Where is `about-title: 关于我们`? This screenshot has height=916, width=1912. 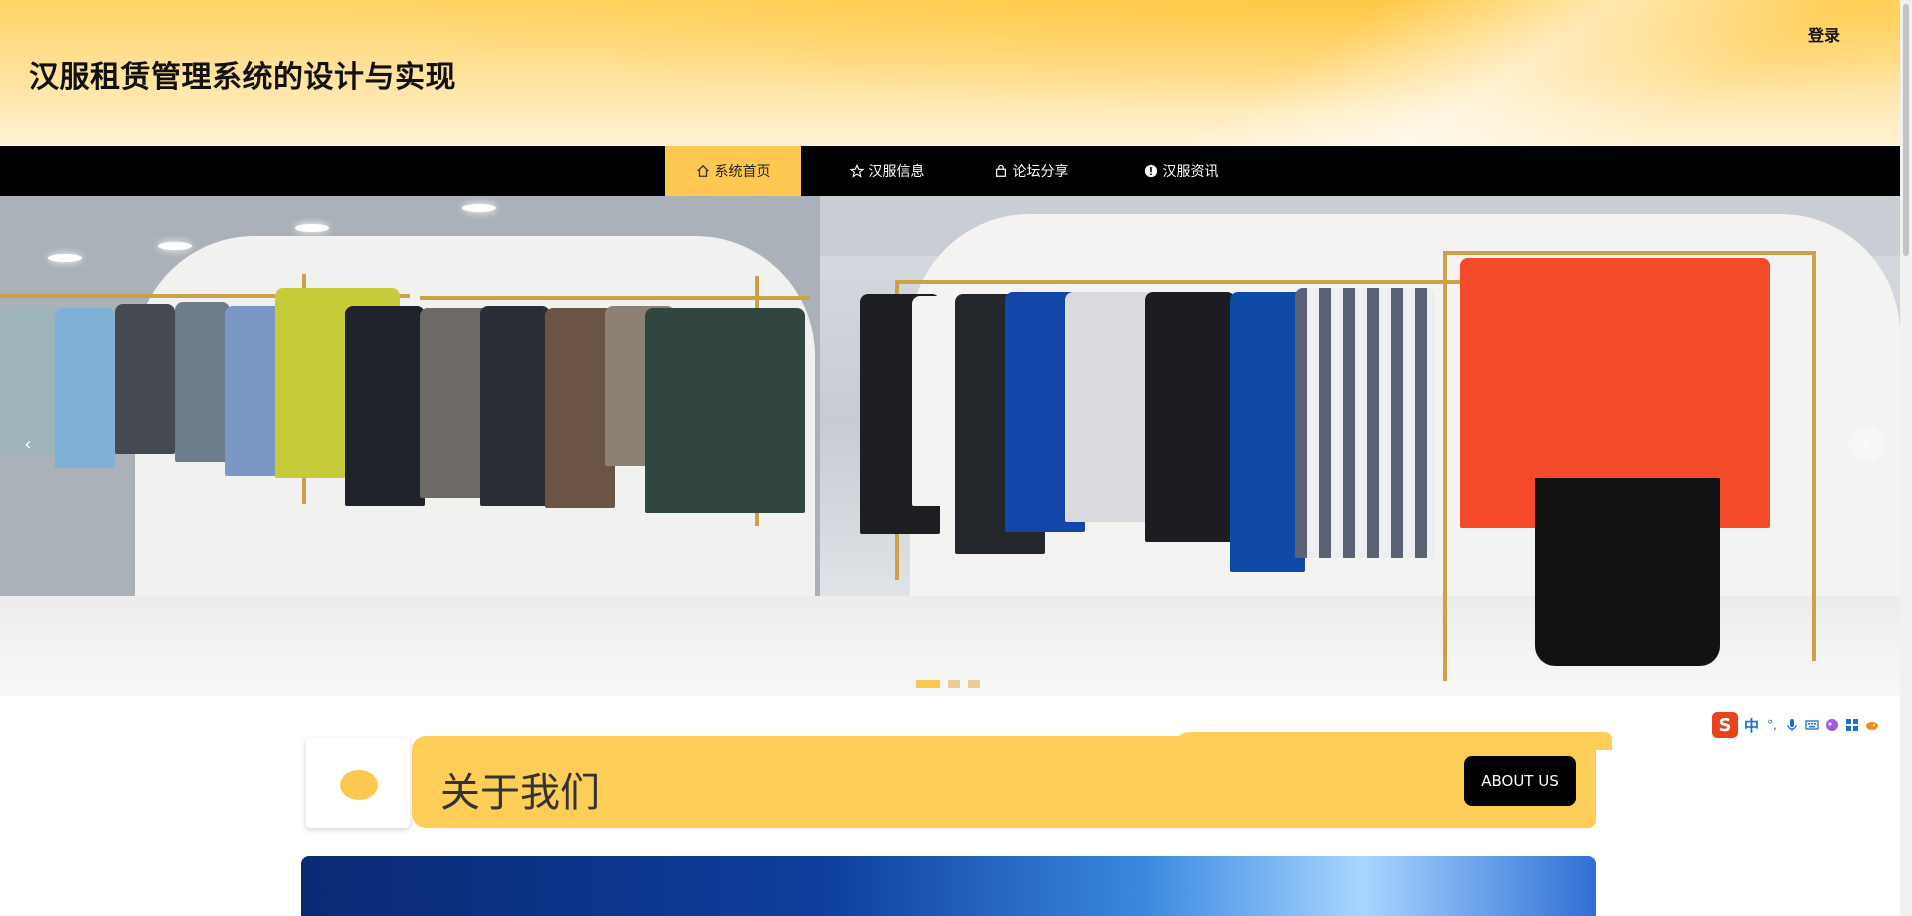
about-title: 关于我们 is located at coordinates (520, 793).